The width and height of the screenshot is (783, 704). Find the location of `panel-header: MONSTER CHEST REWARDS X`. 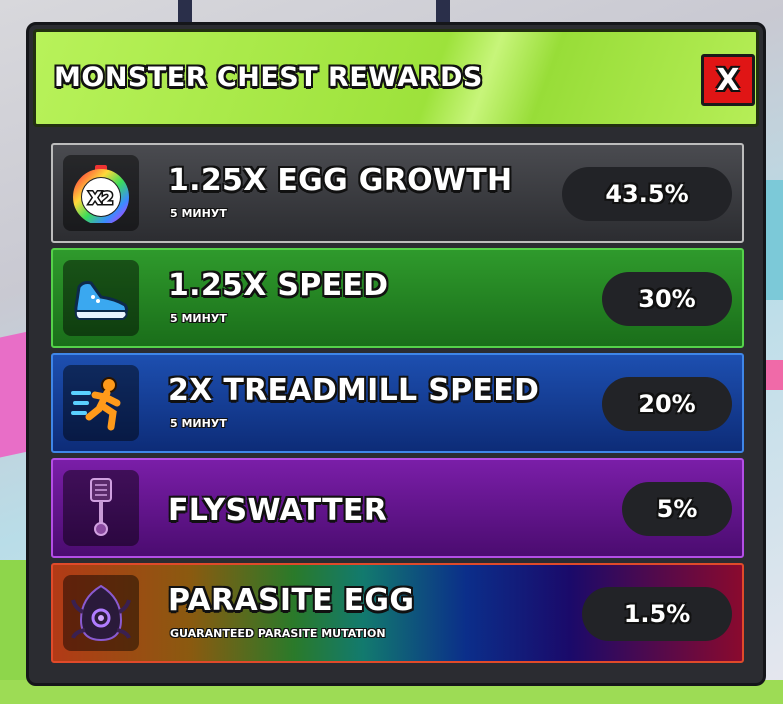

panel-header: MONSTER CHEST REWARDS X is located at coordinates (396, 78).